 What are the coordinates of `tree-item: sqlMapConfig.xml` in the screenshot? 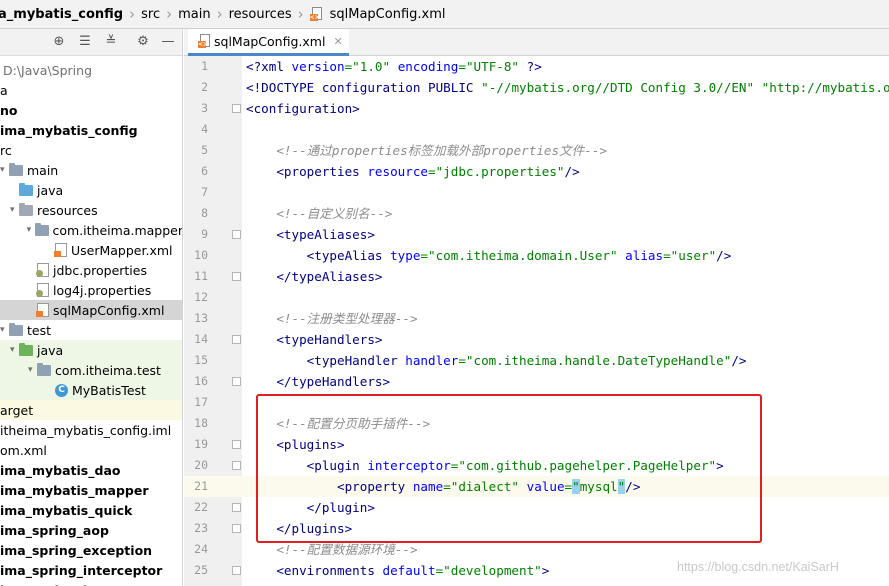 It's located at (91, 310).